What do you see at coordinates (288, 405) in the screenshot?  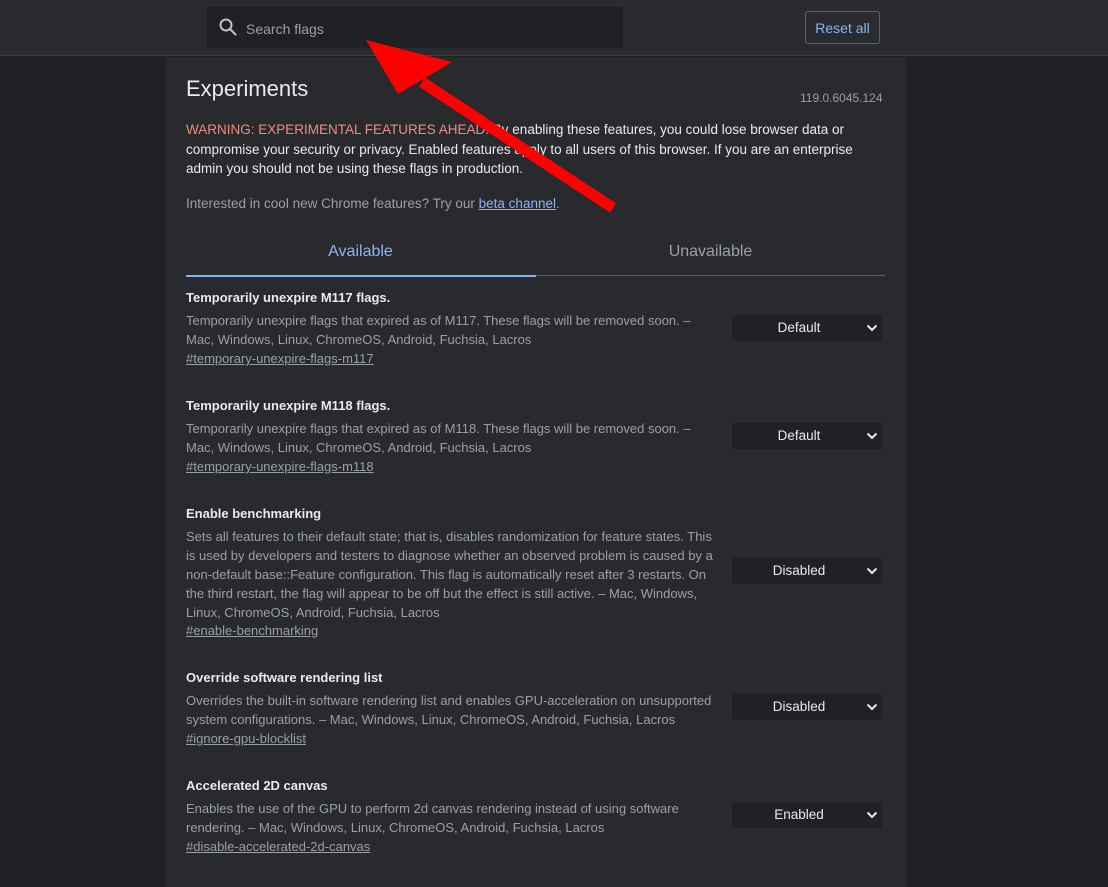 I see `flag-title: Temporarily unexpire M118 flags.` at bounding box center [288, 405].